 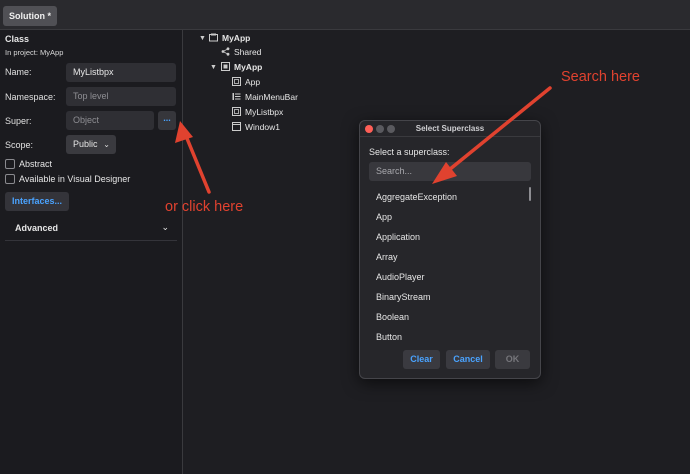 What do you see at coordinates (492, 135) in the screenshot?
I see `arrow-to-search` at bounding box center [492, 135].